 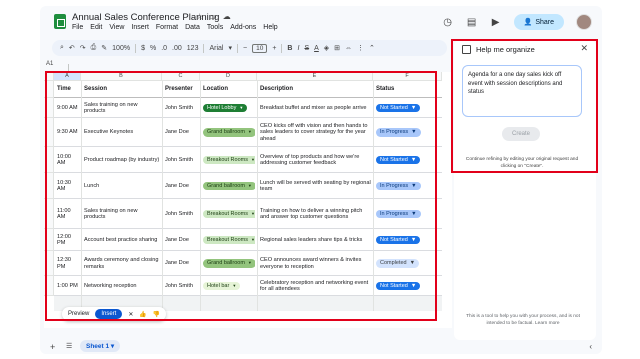 I want to click on text-color-icon: A, so click(x=316, y=48).